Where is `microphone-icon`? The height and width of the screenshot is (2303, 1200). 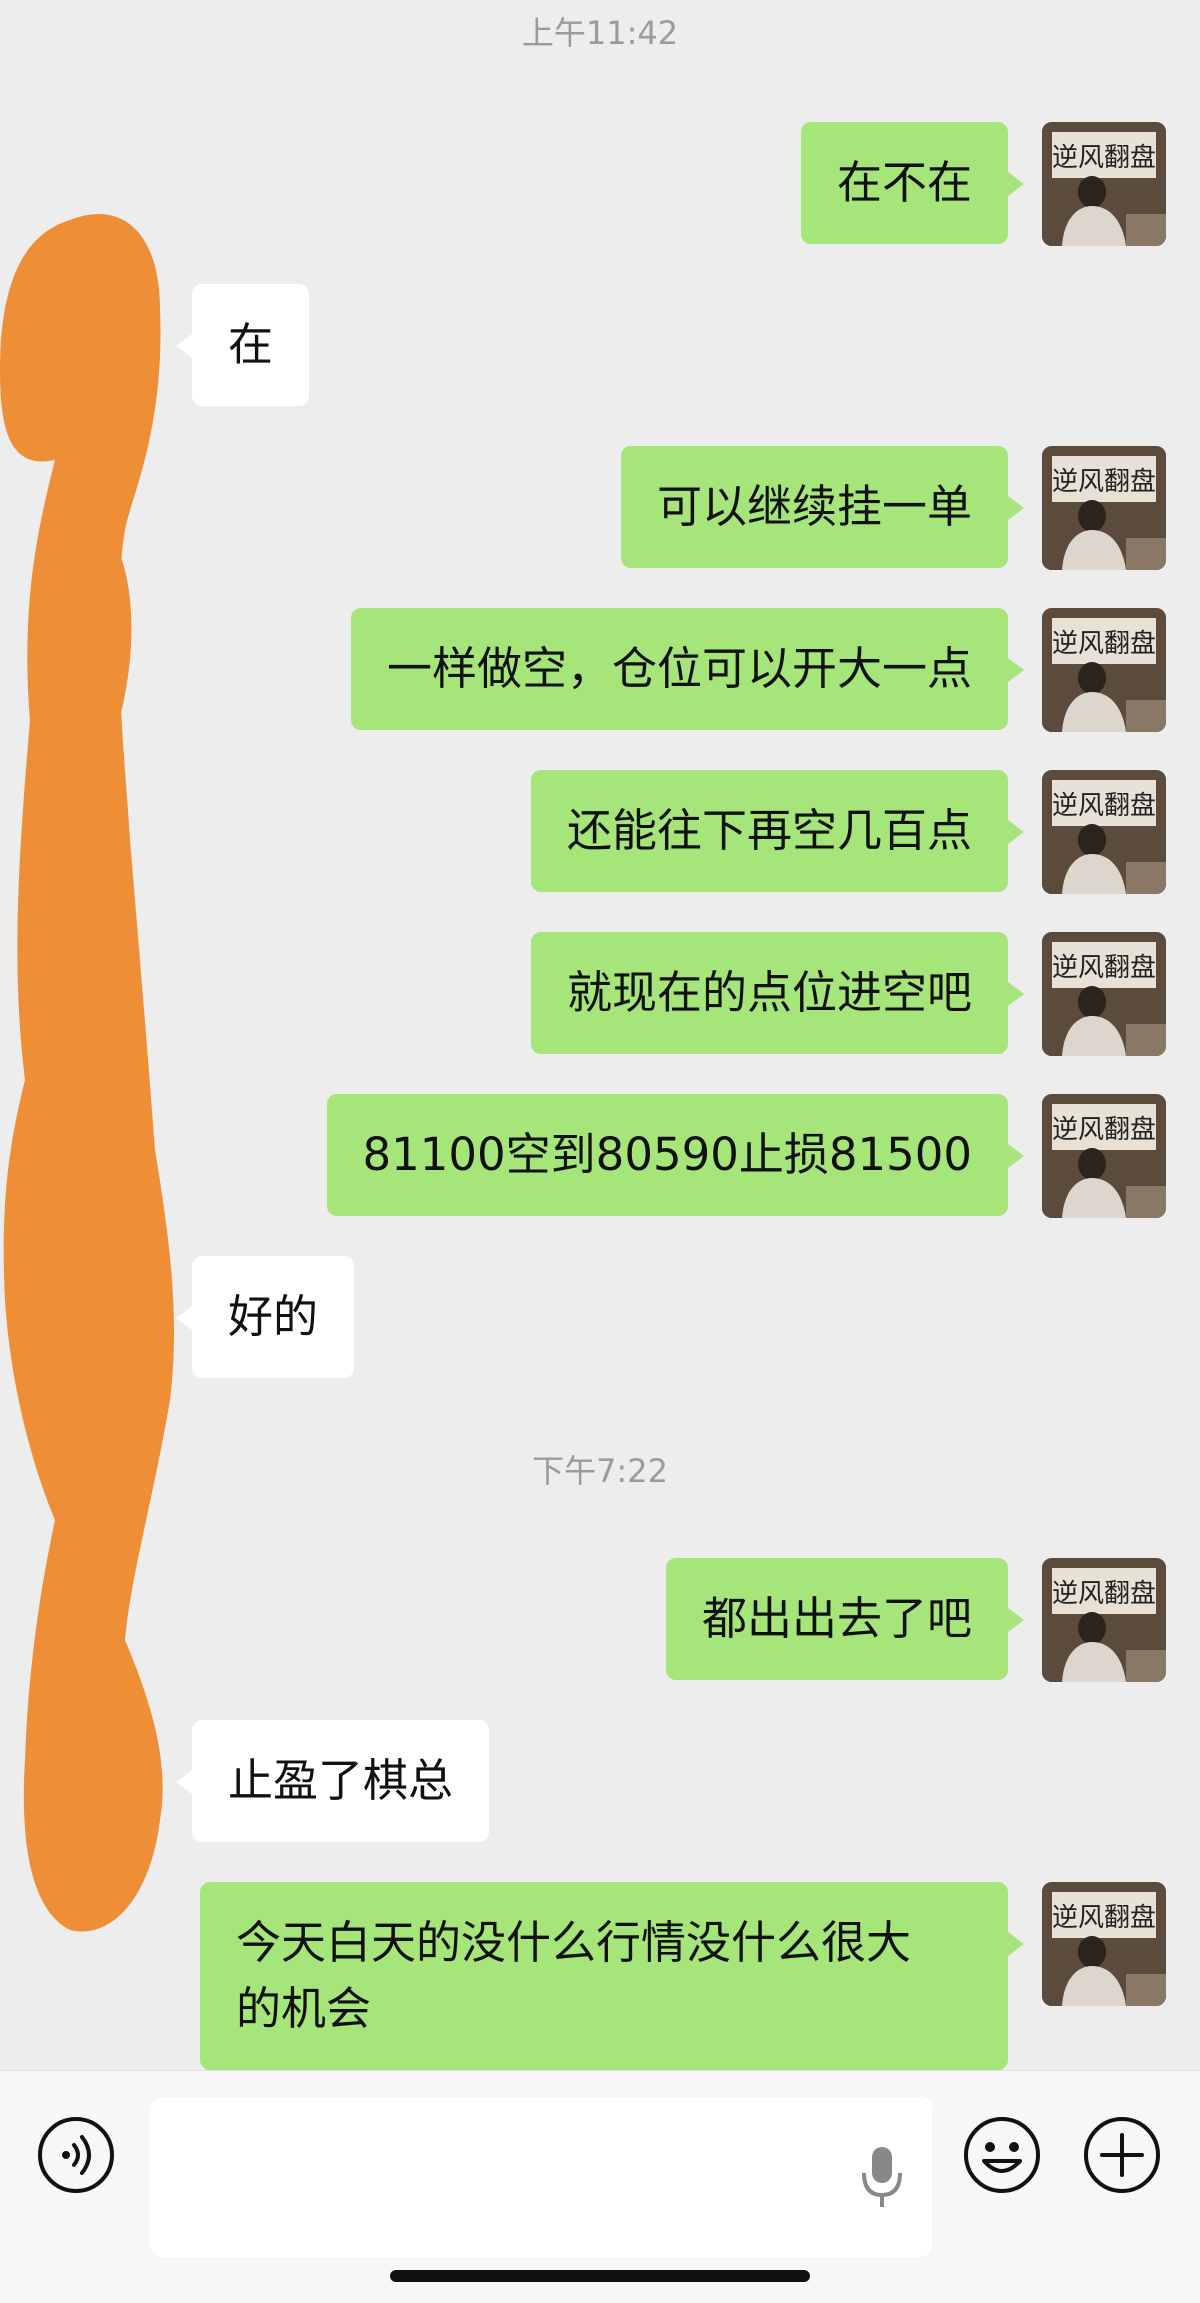 microphone-icon is located at coordinates (882, 2179).